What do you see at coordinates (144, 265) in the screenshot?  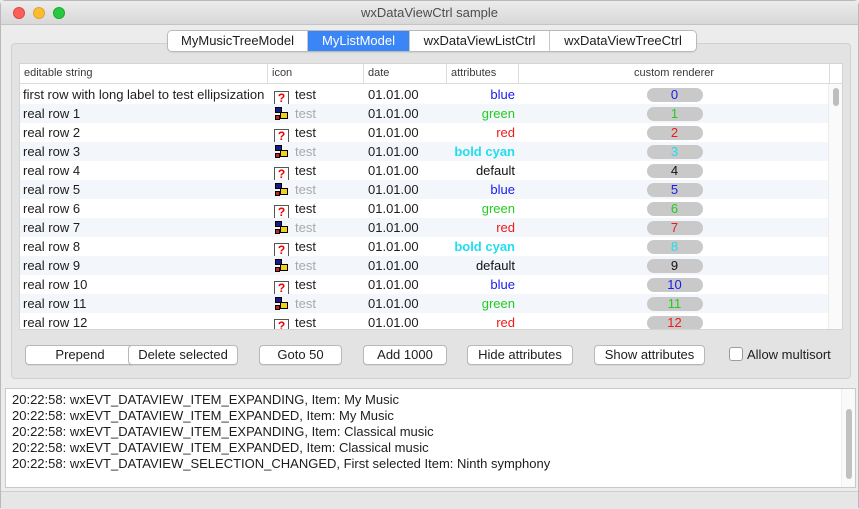 I see `editable-string-cell: real row 9` at bounding box center [144, 265].